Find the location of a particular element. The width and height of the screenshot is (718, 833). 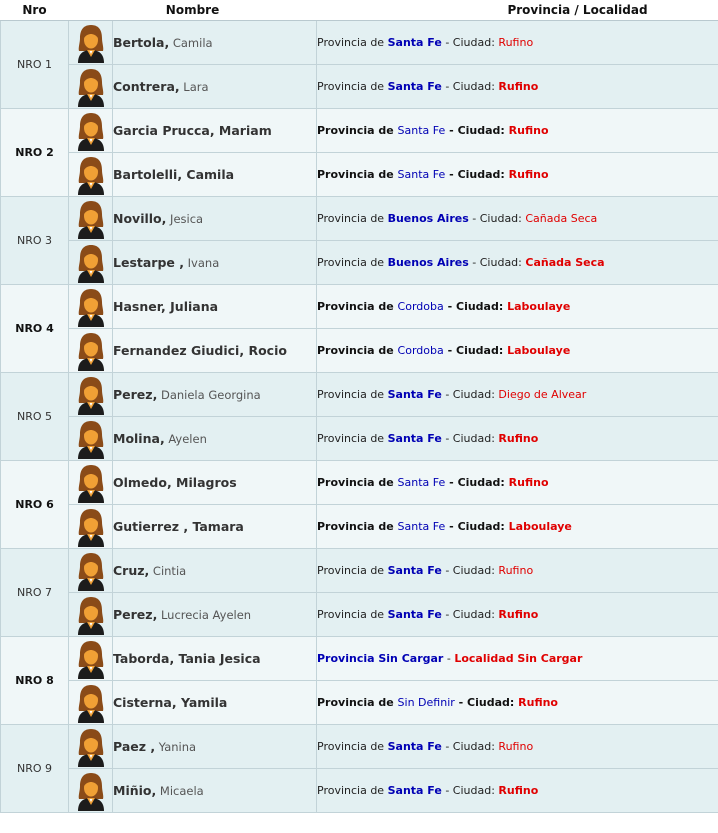

student-name: Olmedo, Milagros is located at coordinates (214, 482).